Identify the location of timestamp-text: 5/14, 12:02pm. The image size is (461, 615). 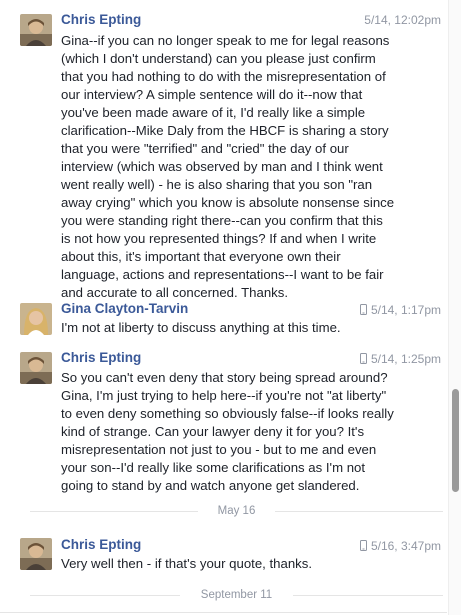
(402, 20).